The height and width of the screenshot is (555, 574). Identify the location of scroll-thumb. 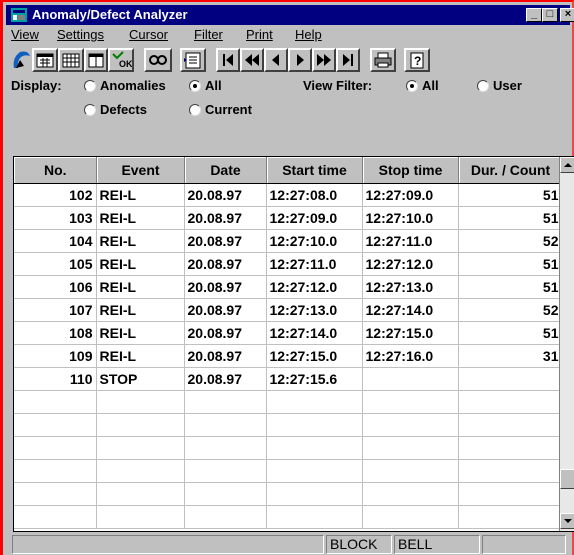
(567, 479).